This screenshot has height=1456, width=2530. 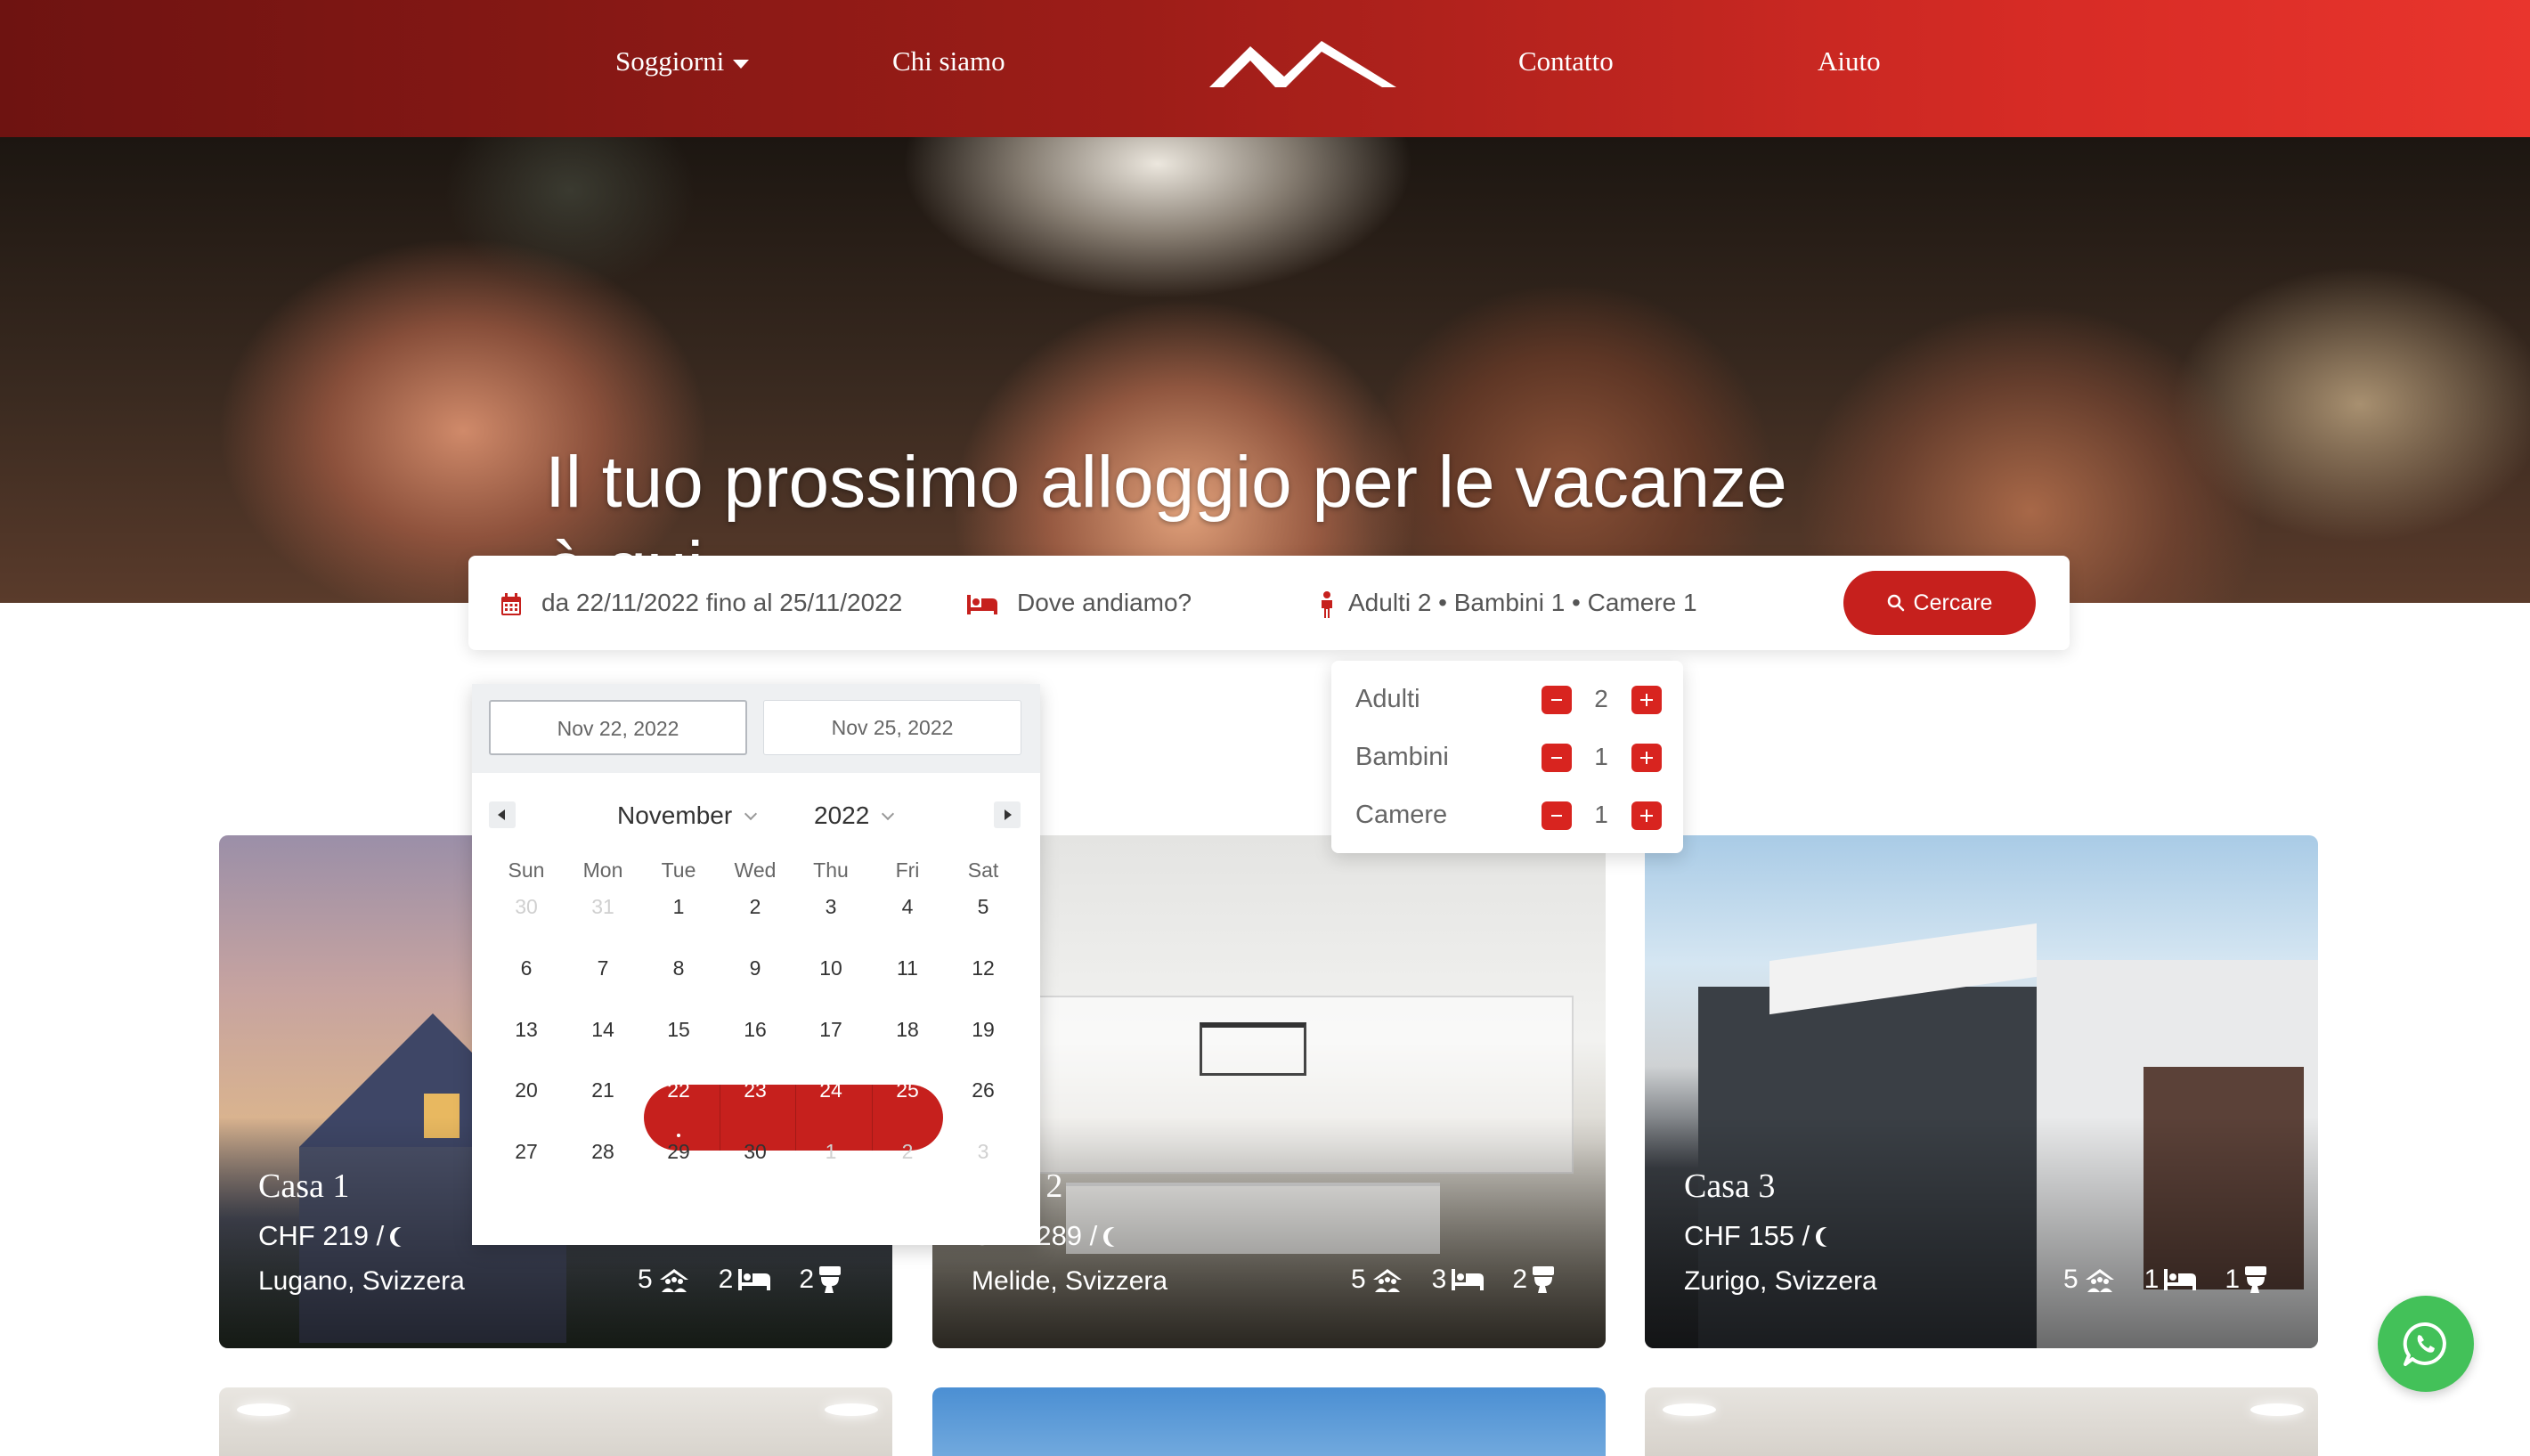 I want to click on calendar-day: 18, so click(x=907, y=1029).